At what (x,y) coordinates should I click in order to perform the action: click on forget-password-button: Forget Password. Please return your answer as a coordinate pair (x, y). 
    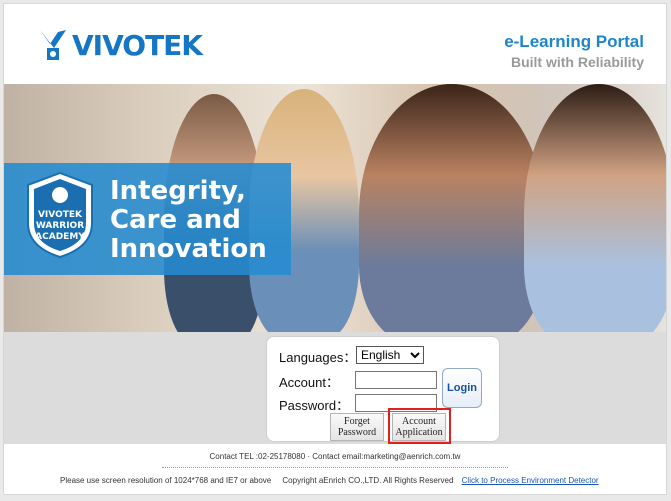
    Looking at the image, I should click on (357, 427).